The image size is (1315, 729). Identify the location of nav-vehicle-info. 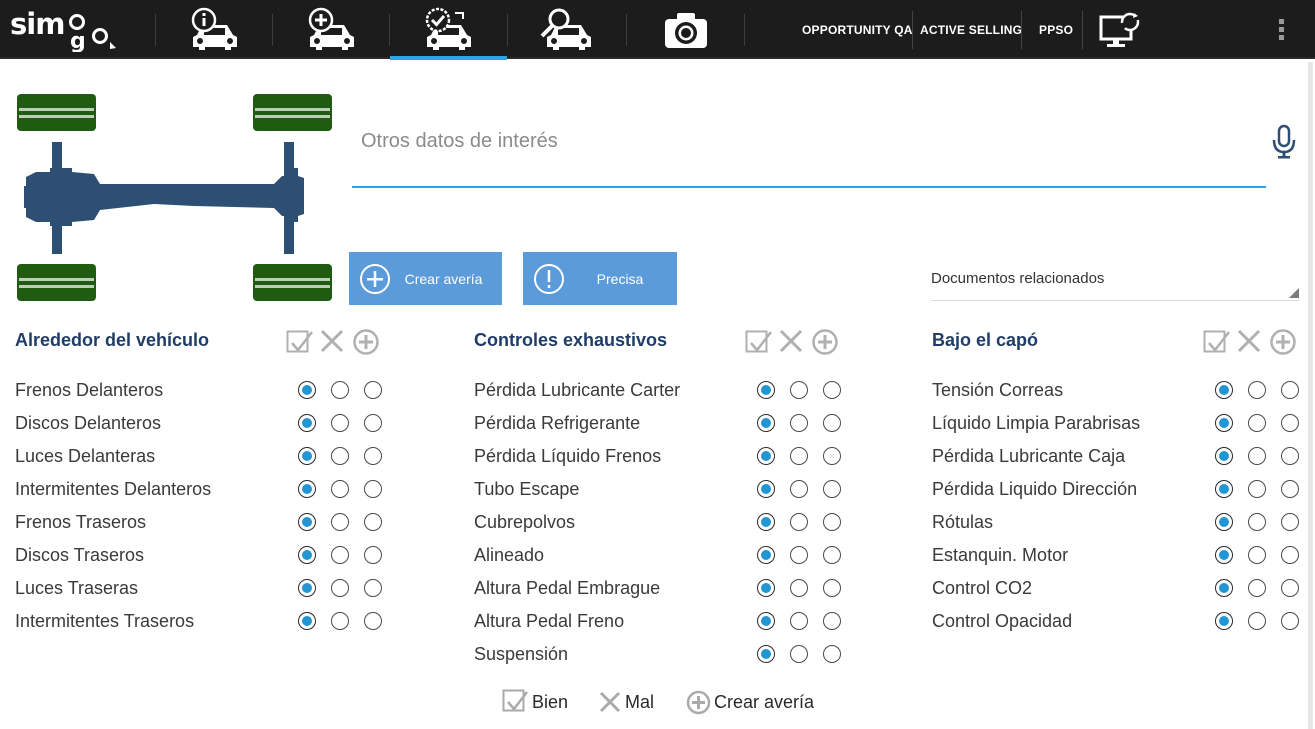
(214, 30).